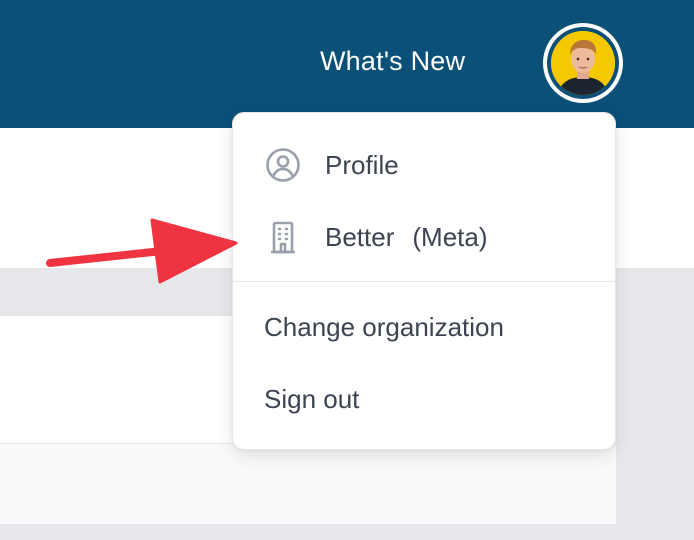  I want to click on menu-divider, so click(424, 281).